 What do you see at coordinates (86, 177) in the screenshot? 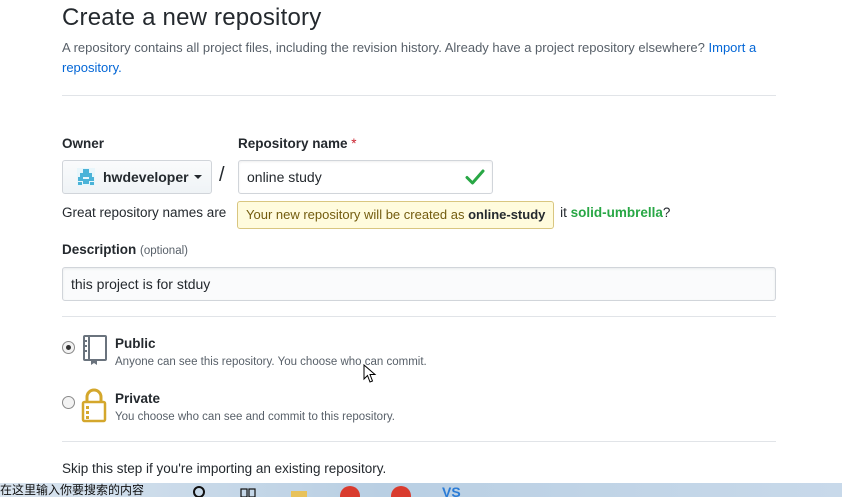
I see `avatar-icon` at bounding box center [86, 177].